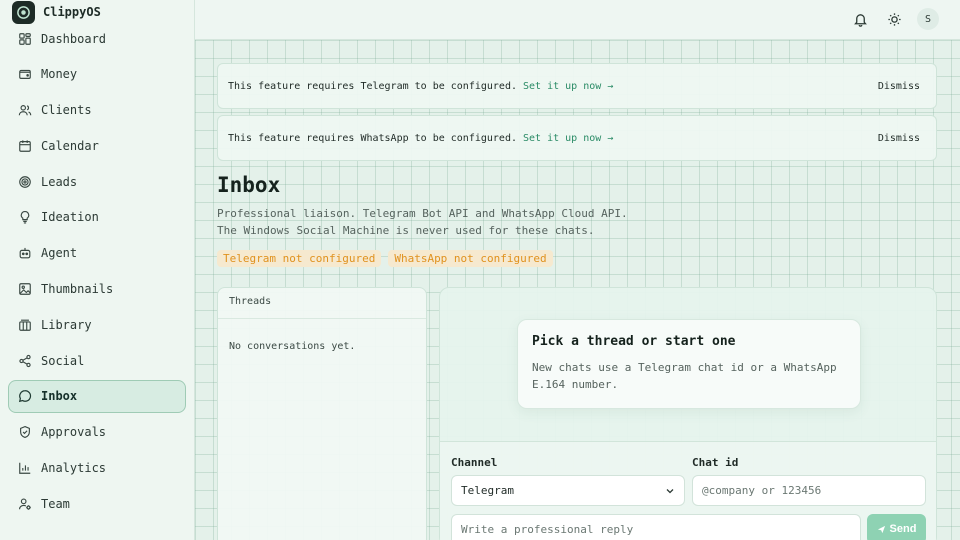 The image size is (960, 540). Describe the element at coordinates (66, 110) in the screenshot. I see `sidebar-item-label: Clients` at that location.